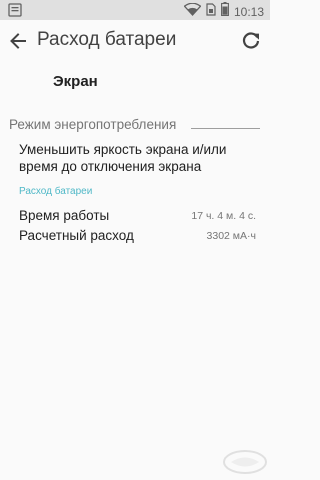 This screenshot has width=320, height=480. What do you see at coordinates (225, 11) in the screenshot?
I see `battery-icon` at bounding box center [225, 11].